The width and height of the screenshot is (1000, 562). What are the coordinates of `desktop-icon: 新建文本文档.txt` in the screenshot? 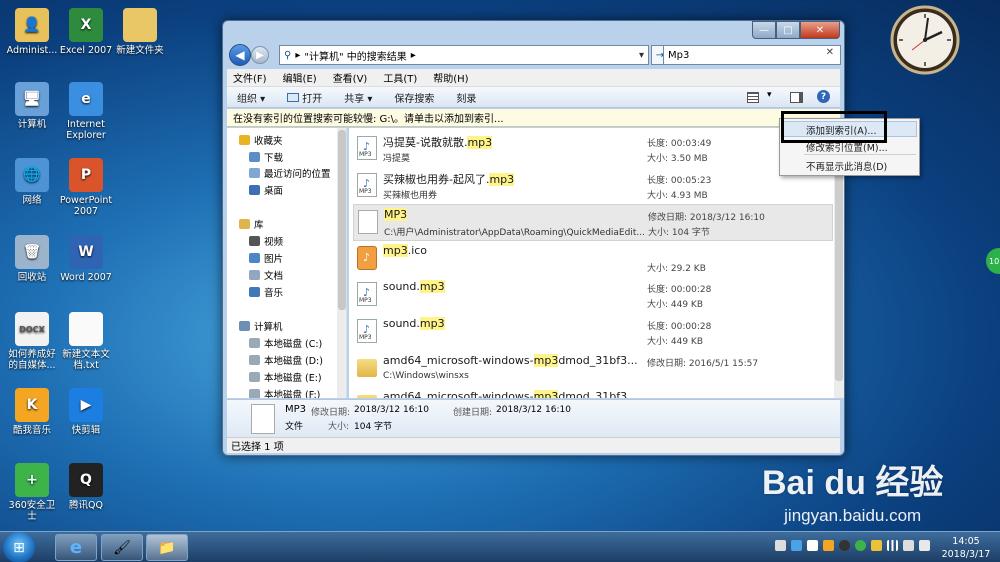 It's located at (86, 341).